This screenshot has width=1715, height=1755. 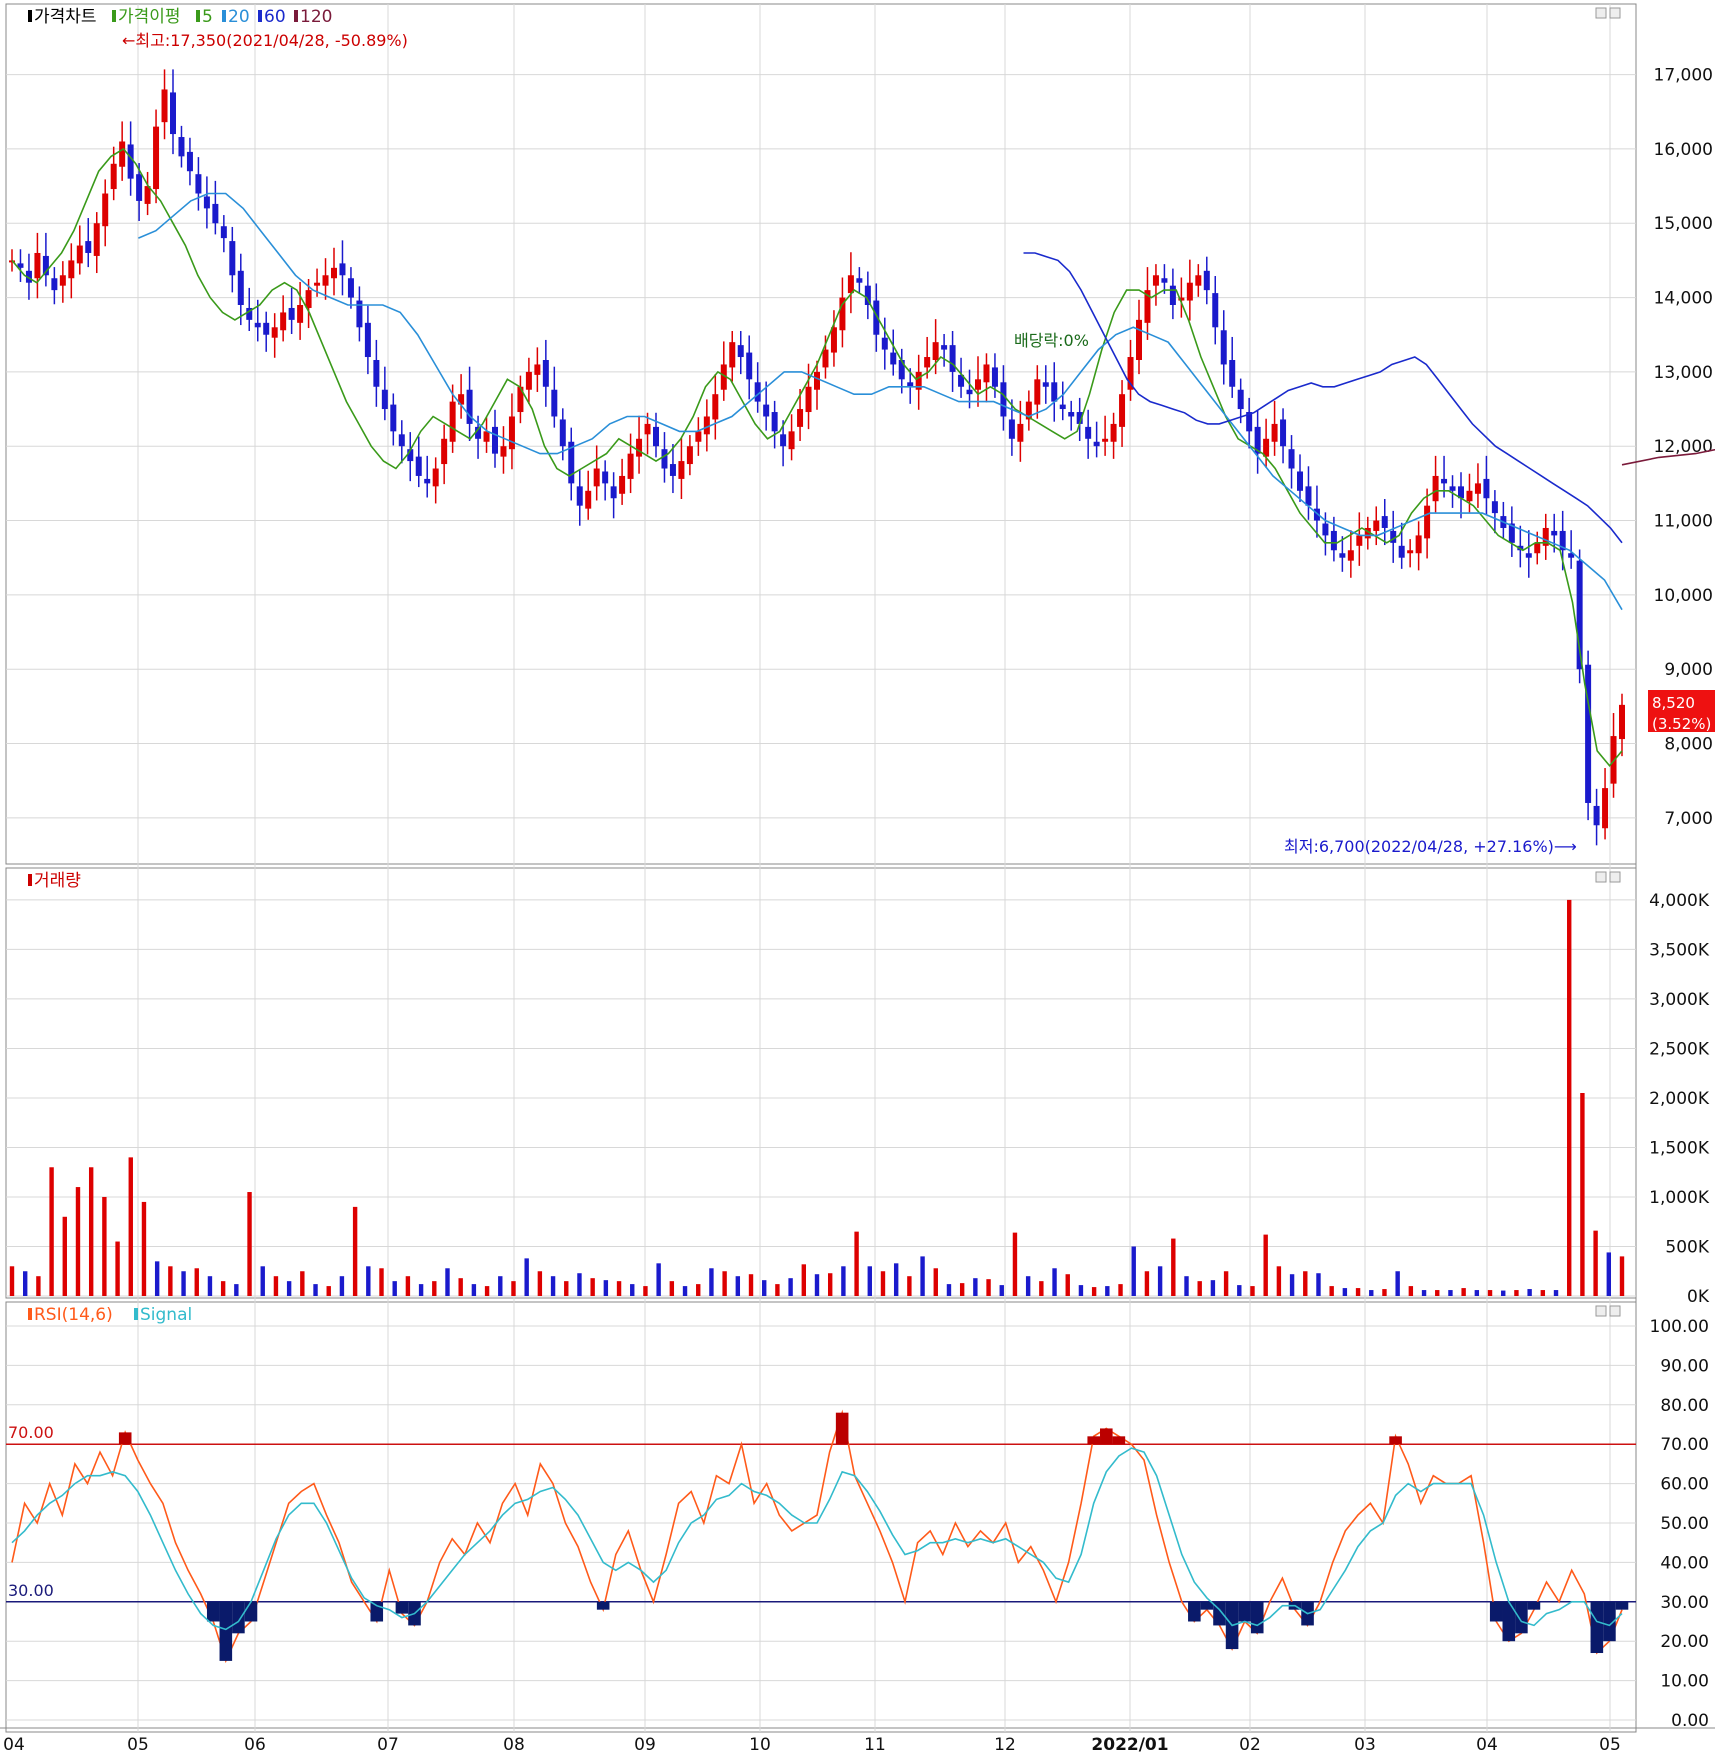 I want to click on x-tick-label: 09, so click(x=645, y=1745).